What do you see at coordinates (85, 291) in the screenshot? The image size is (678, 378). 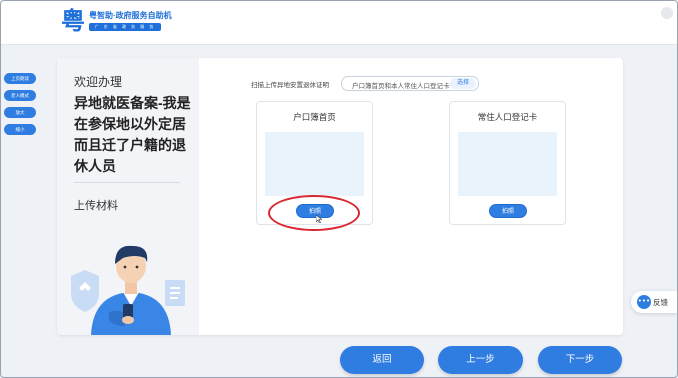 I see `shield-icon` at bounding box center [85, 291].